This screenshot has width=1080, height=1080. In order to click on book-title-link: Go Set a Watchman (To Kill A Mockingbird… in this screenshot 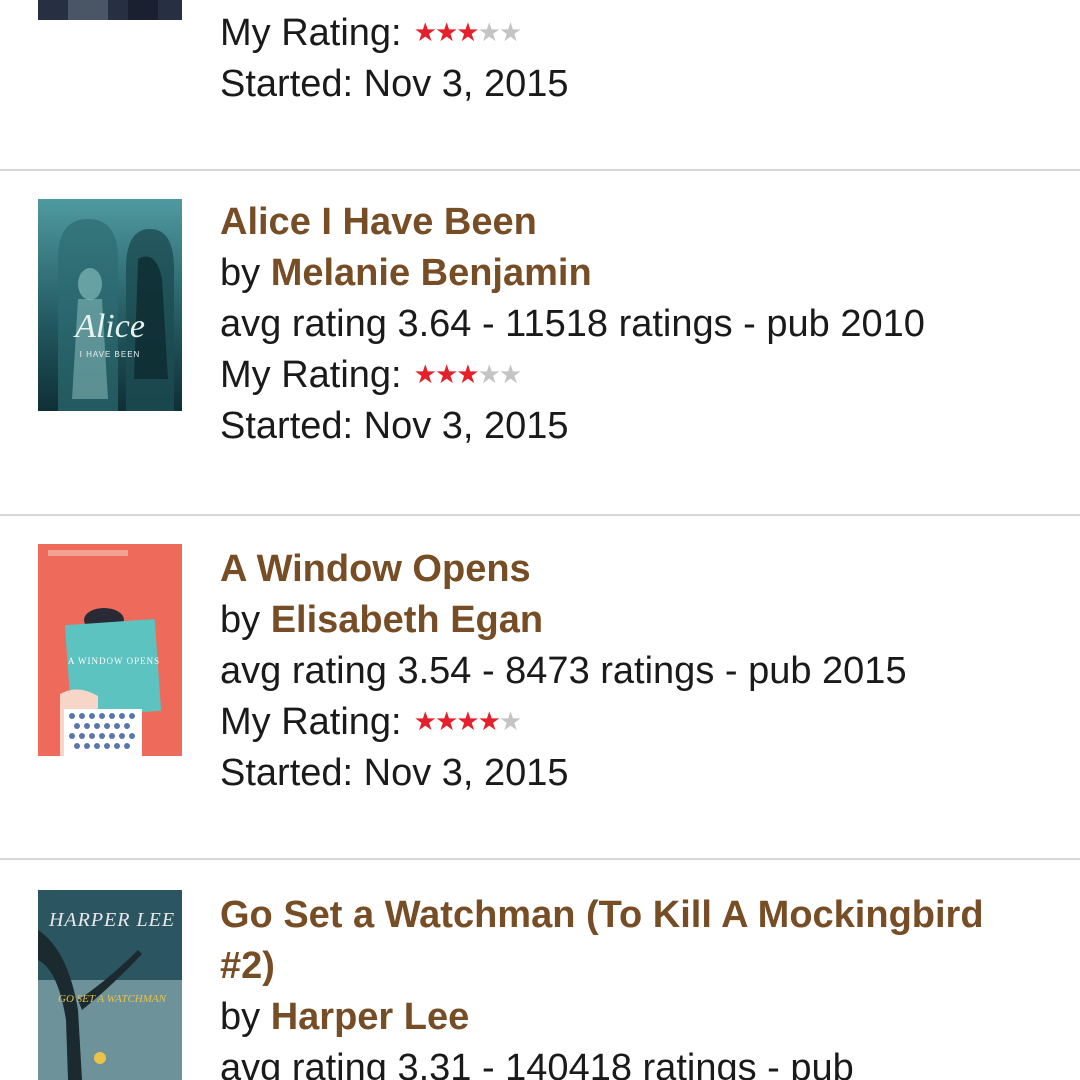, I will do `click(630, 941)`.